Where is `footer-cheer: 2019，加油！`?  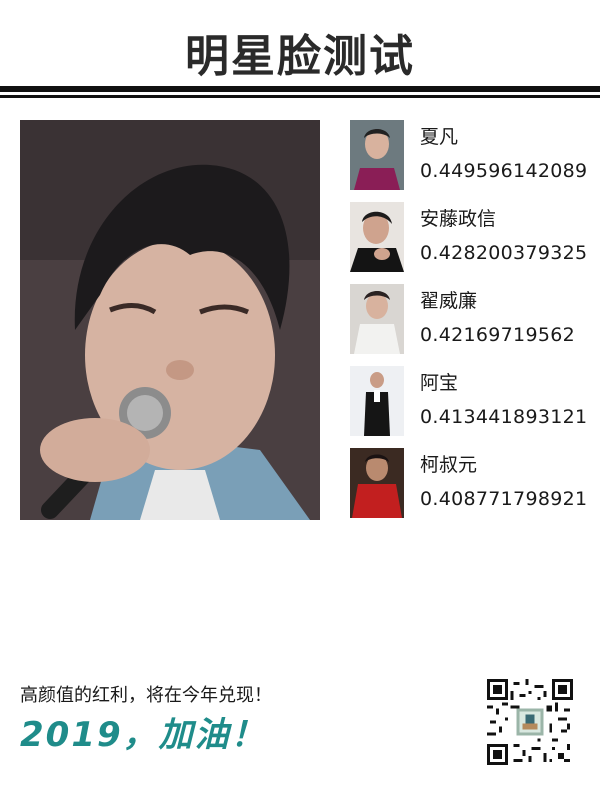 footer-cheer: 2019，加油！ is located at coordinates (143, 735).